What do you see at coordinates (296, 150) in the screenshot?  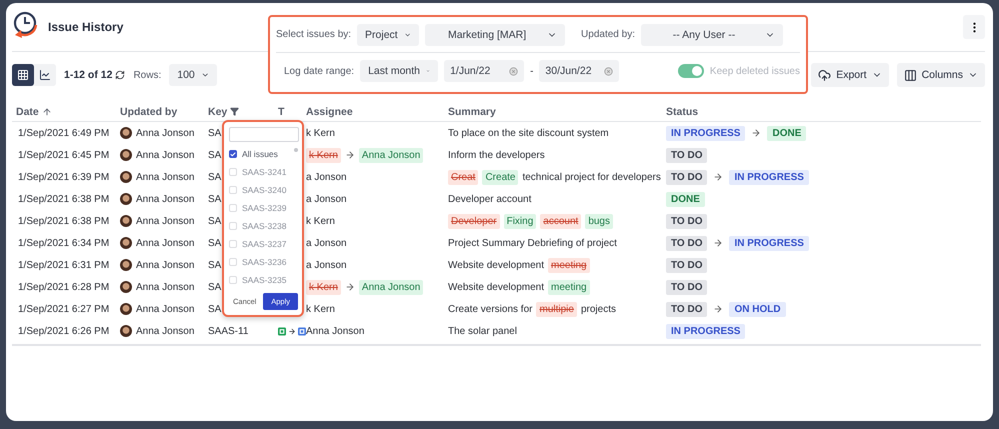 I see `scrollbar-thumb` at bounding box center [296, 150].